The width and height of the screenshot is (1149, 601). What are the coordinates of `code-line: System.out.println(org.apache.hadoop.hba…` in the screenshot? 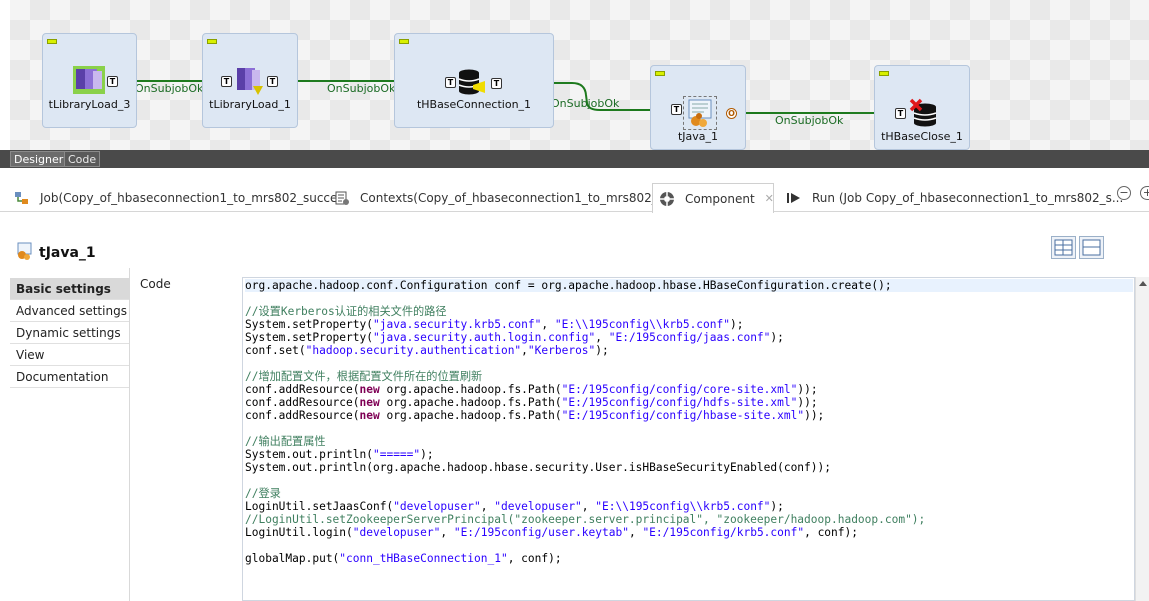 It's located at (538, 467).